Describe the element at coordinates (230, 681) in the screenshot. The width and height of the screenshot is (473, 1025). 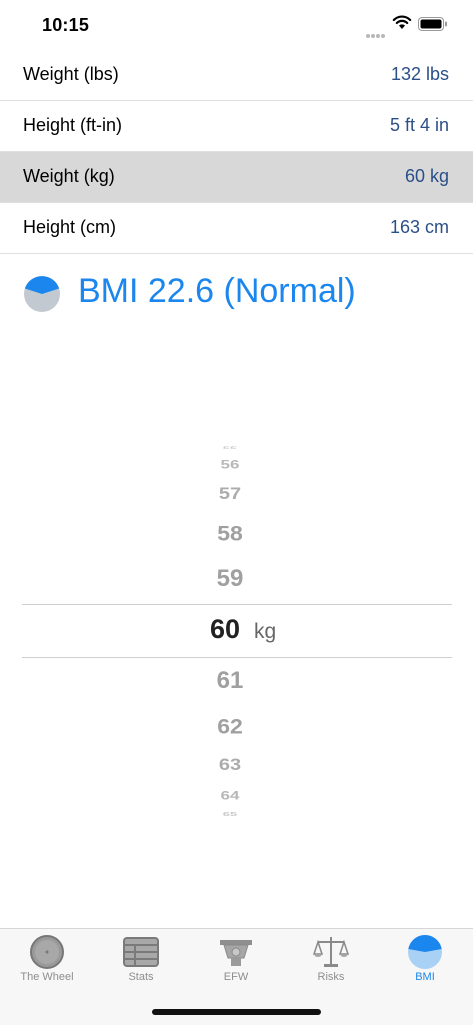
I see `picker-option: 61` at that location.